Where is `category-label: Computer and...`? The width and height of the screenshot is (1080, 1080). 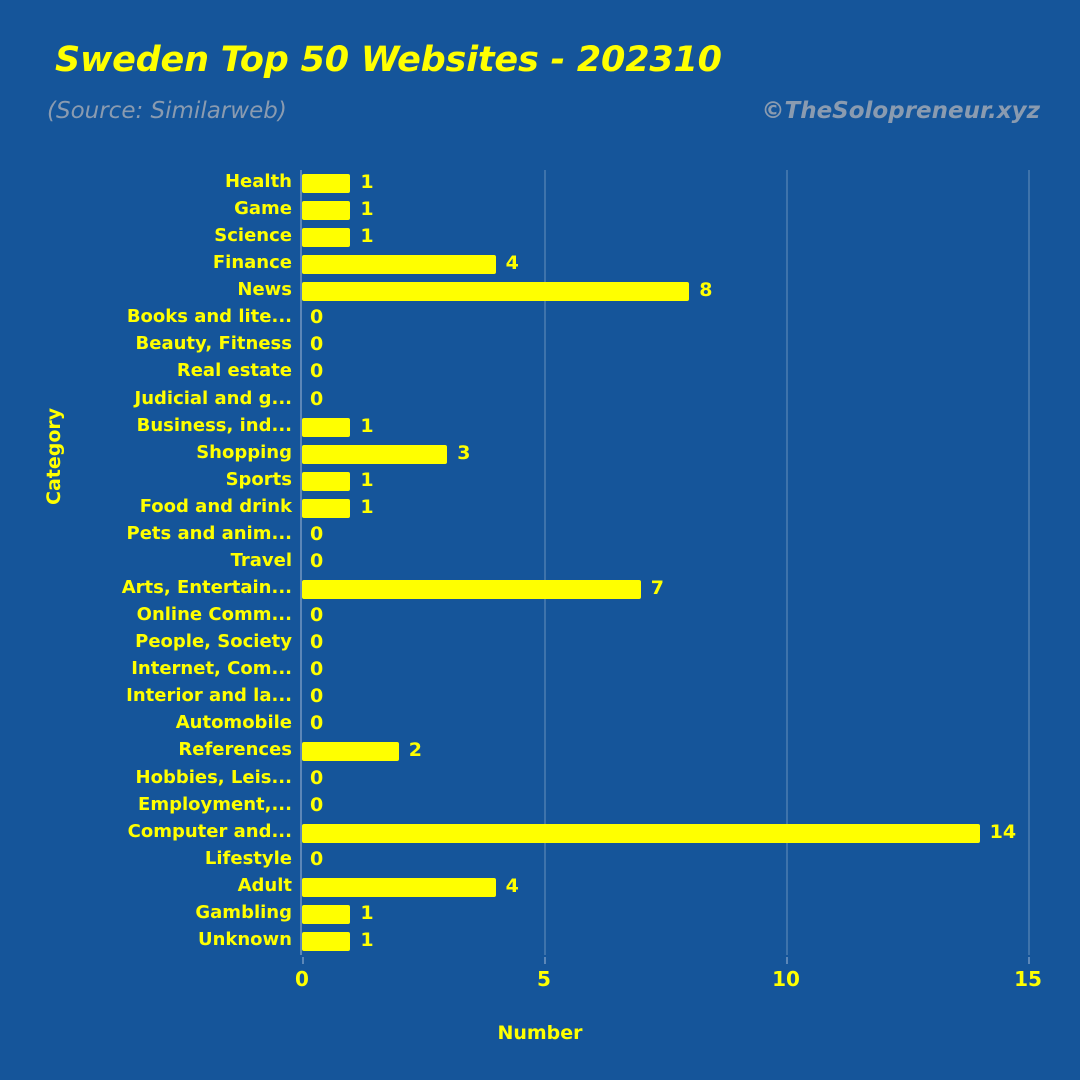 category-label: Computer and... is located at coordinates (209, 831).